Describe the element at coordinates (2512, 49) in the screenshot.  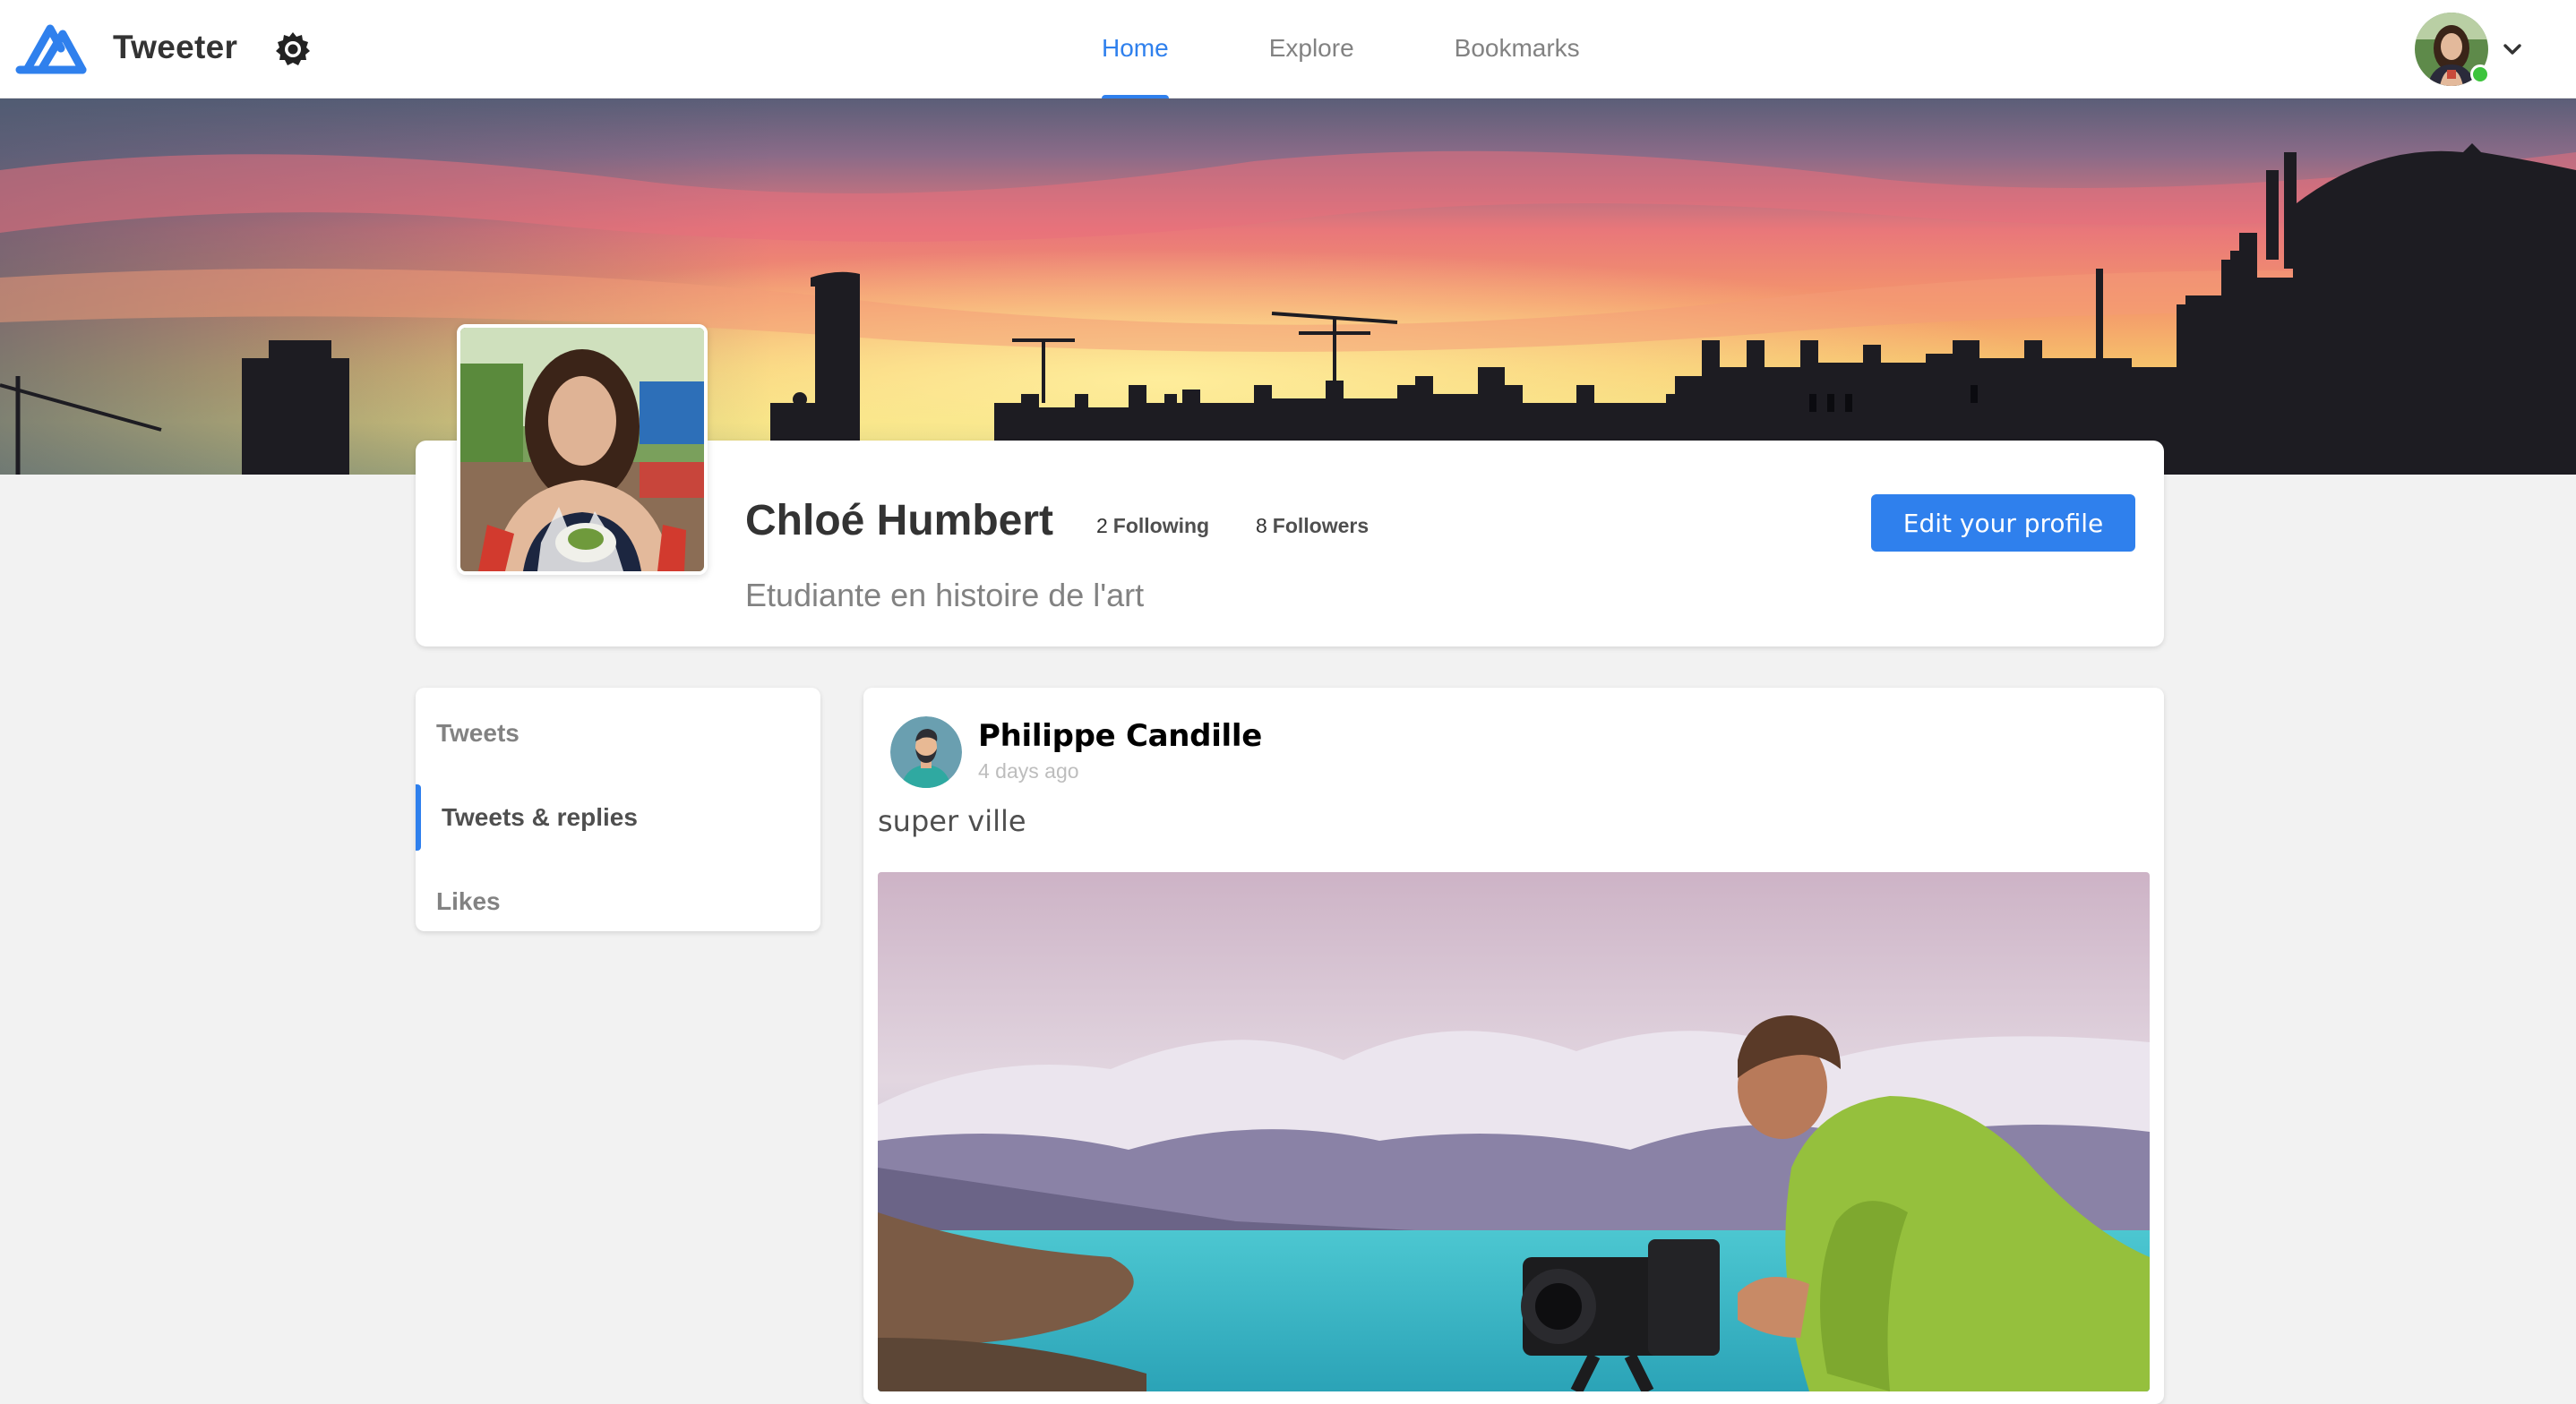
I see `chevron-down-icon` at that location.